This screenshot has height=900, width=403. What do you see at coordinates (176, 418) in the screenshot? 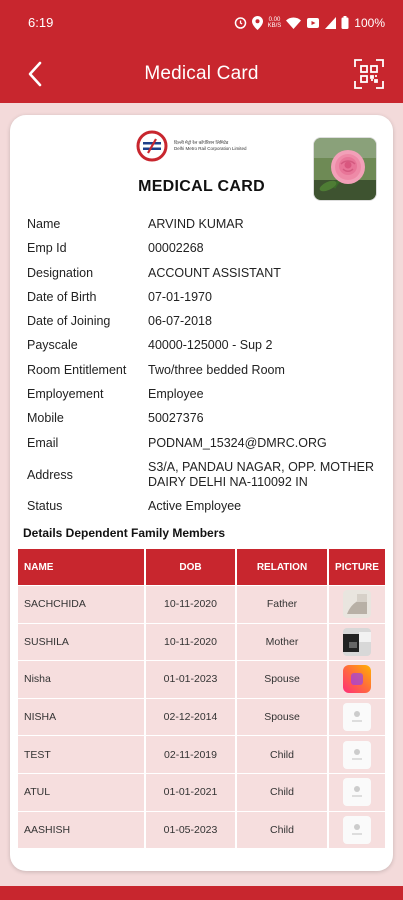
I see `info-value: 50027376` at bounding box center [176, 418].